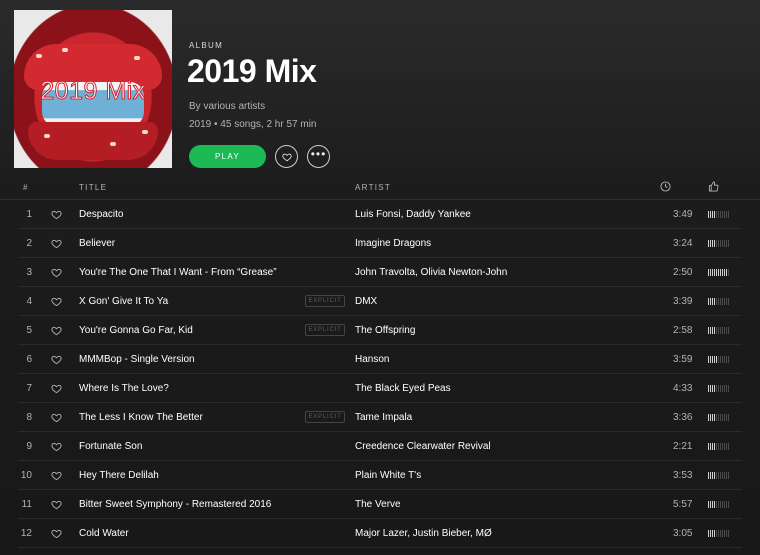 Image resolution: width=760 pixels, height=555 pixels. What do you see at coordinates (26, 187) in the screenshot?
I see `column-number: #` at bounding box center [26, 187].